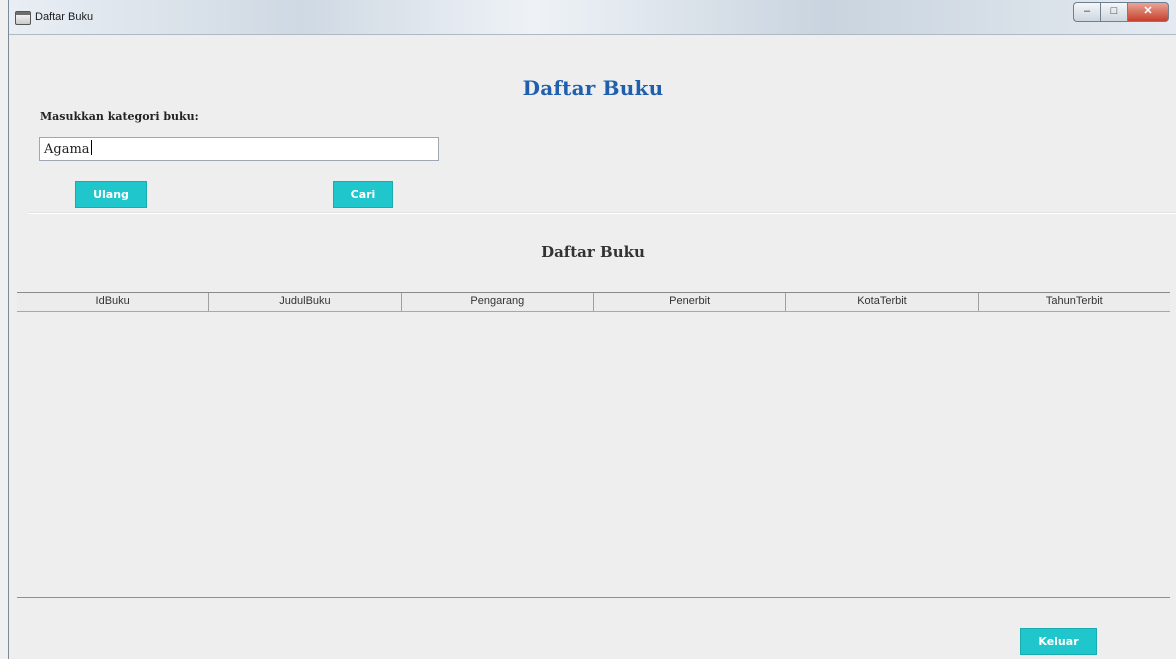 This screenshot has height=659, width=1176. Describe the element at coordinates (113, 302) in the screenshot. I see `column-header-idbuku: IdBuku` at that location.